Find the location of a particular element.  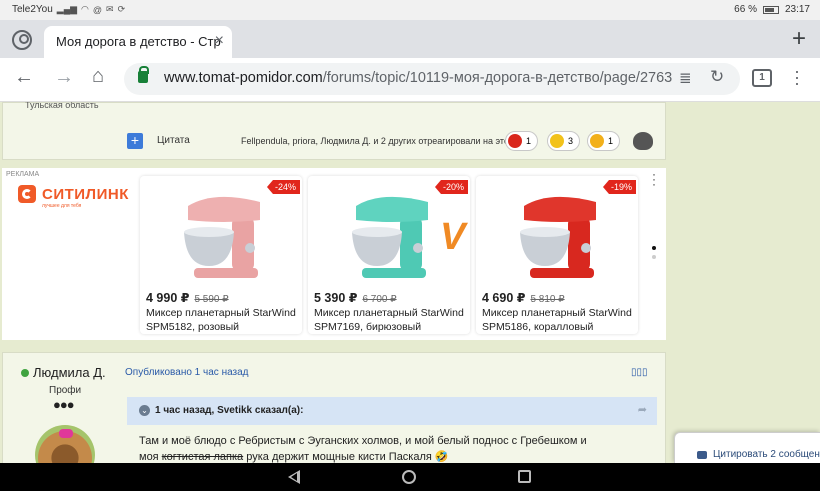

tab-strip: Моя дорога в детство - Стр × + is located at coordinates (410, 39).